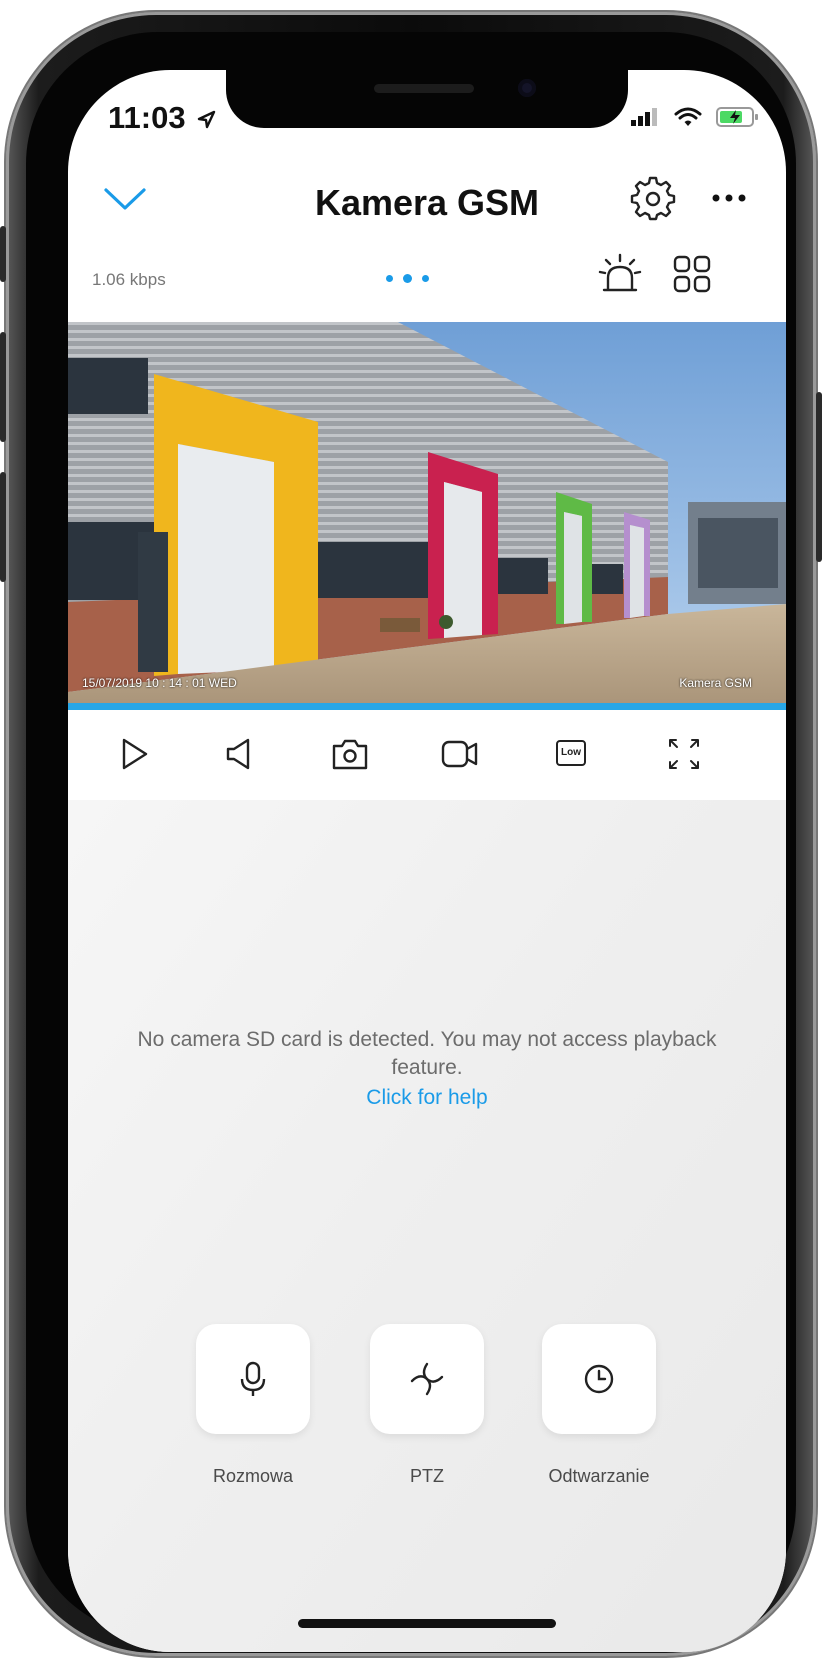 This screenshot has width=822, height=1660. I want to click on snapshot-camera-icon, so click(350, 754).